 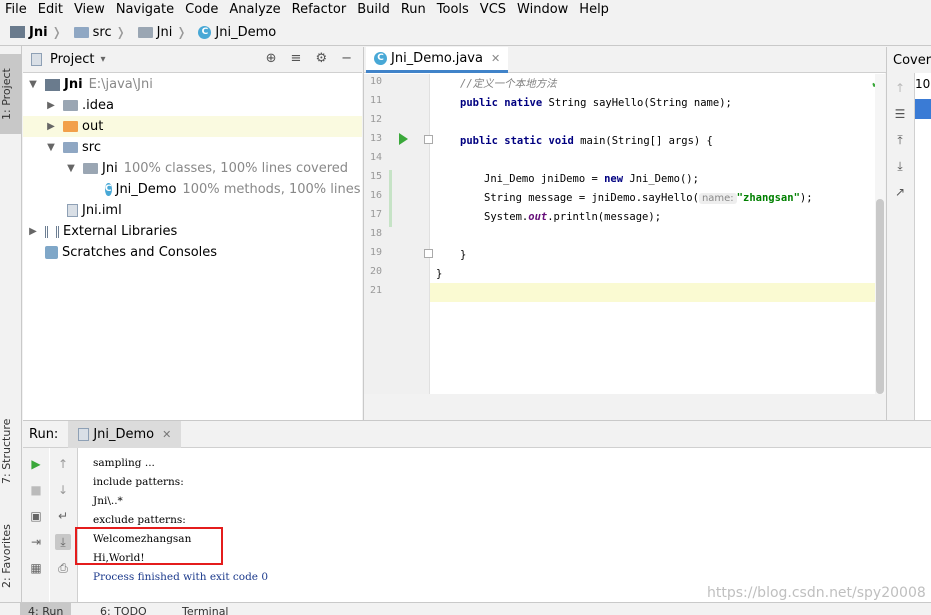 I want to click on menu-window: Window, so click(x=542, y=9).